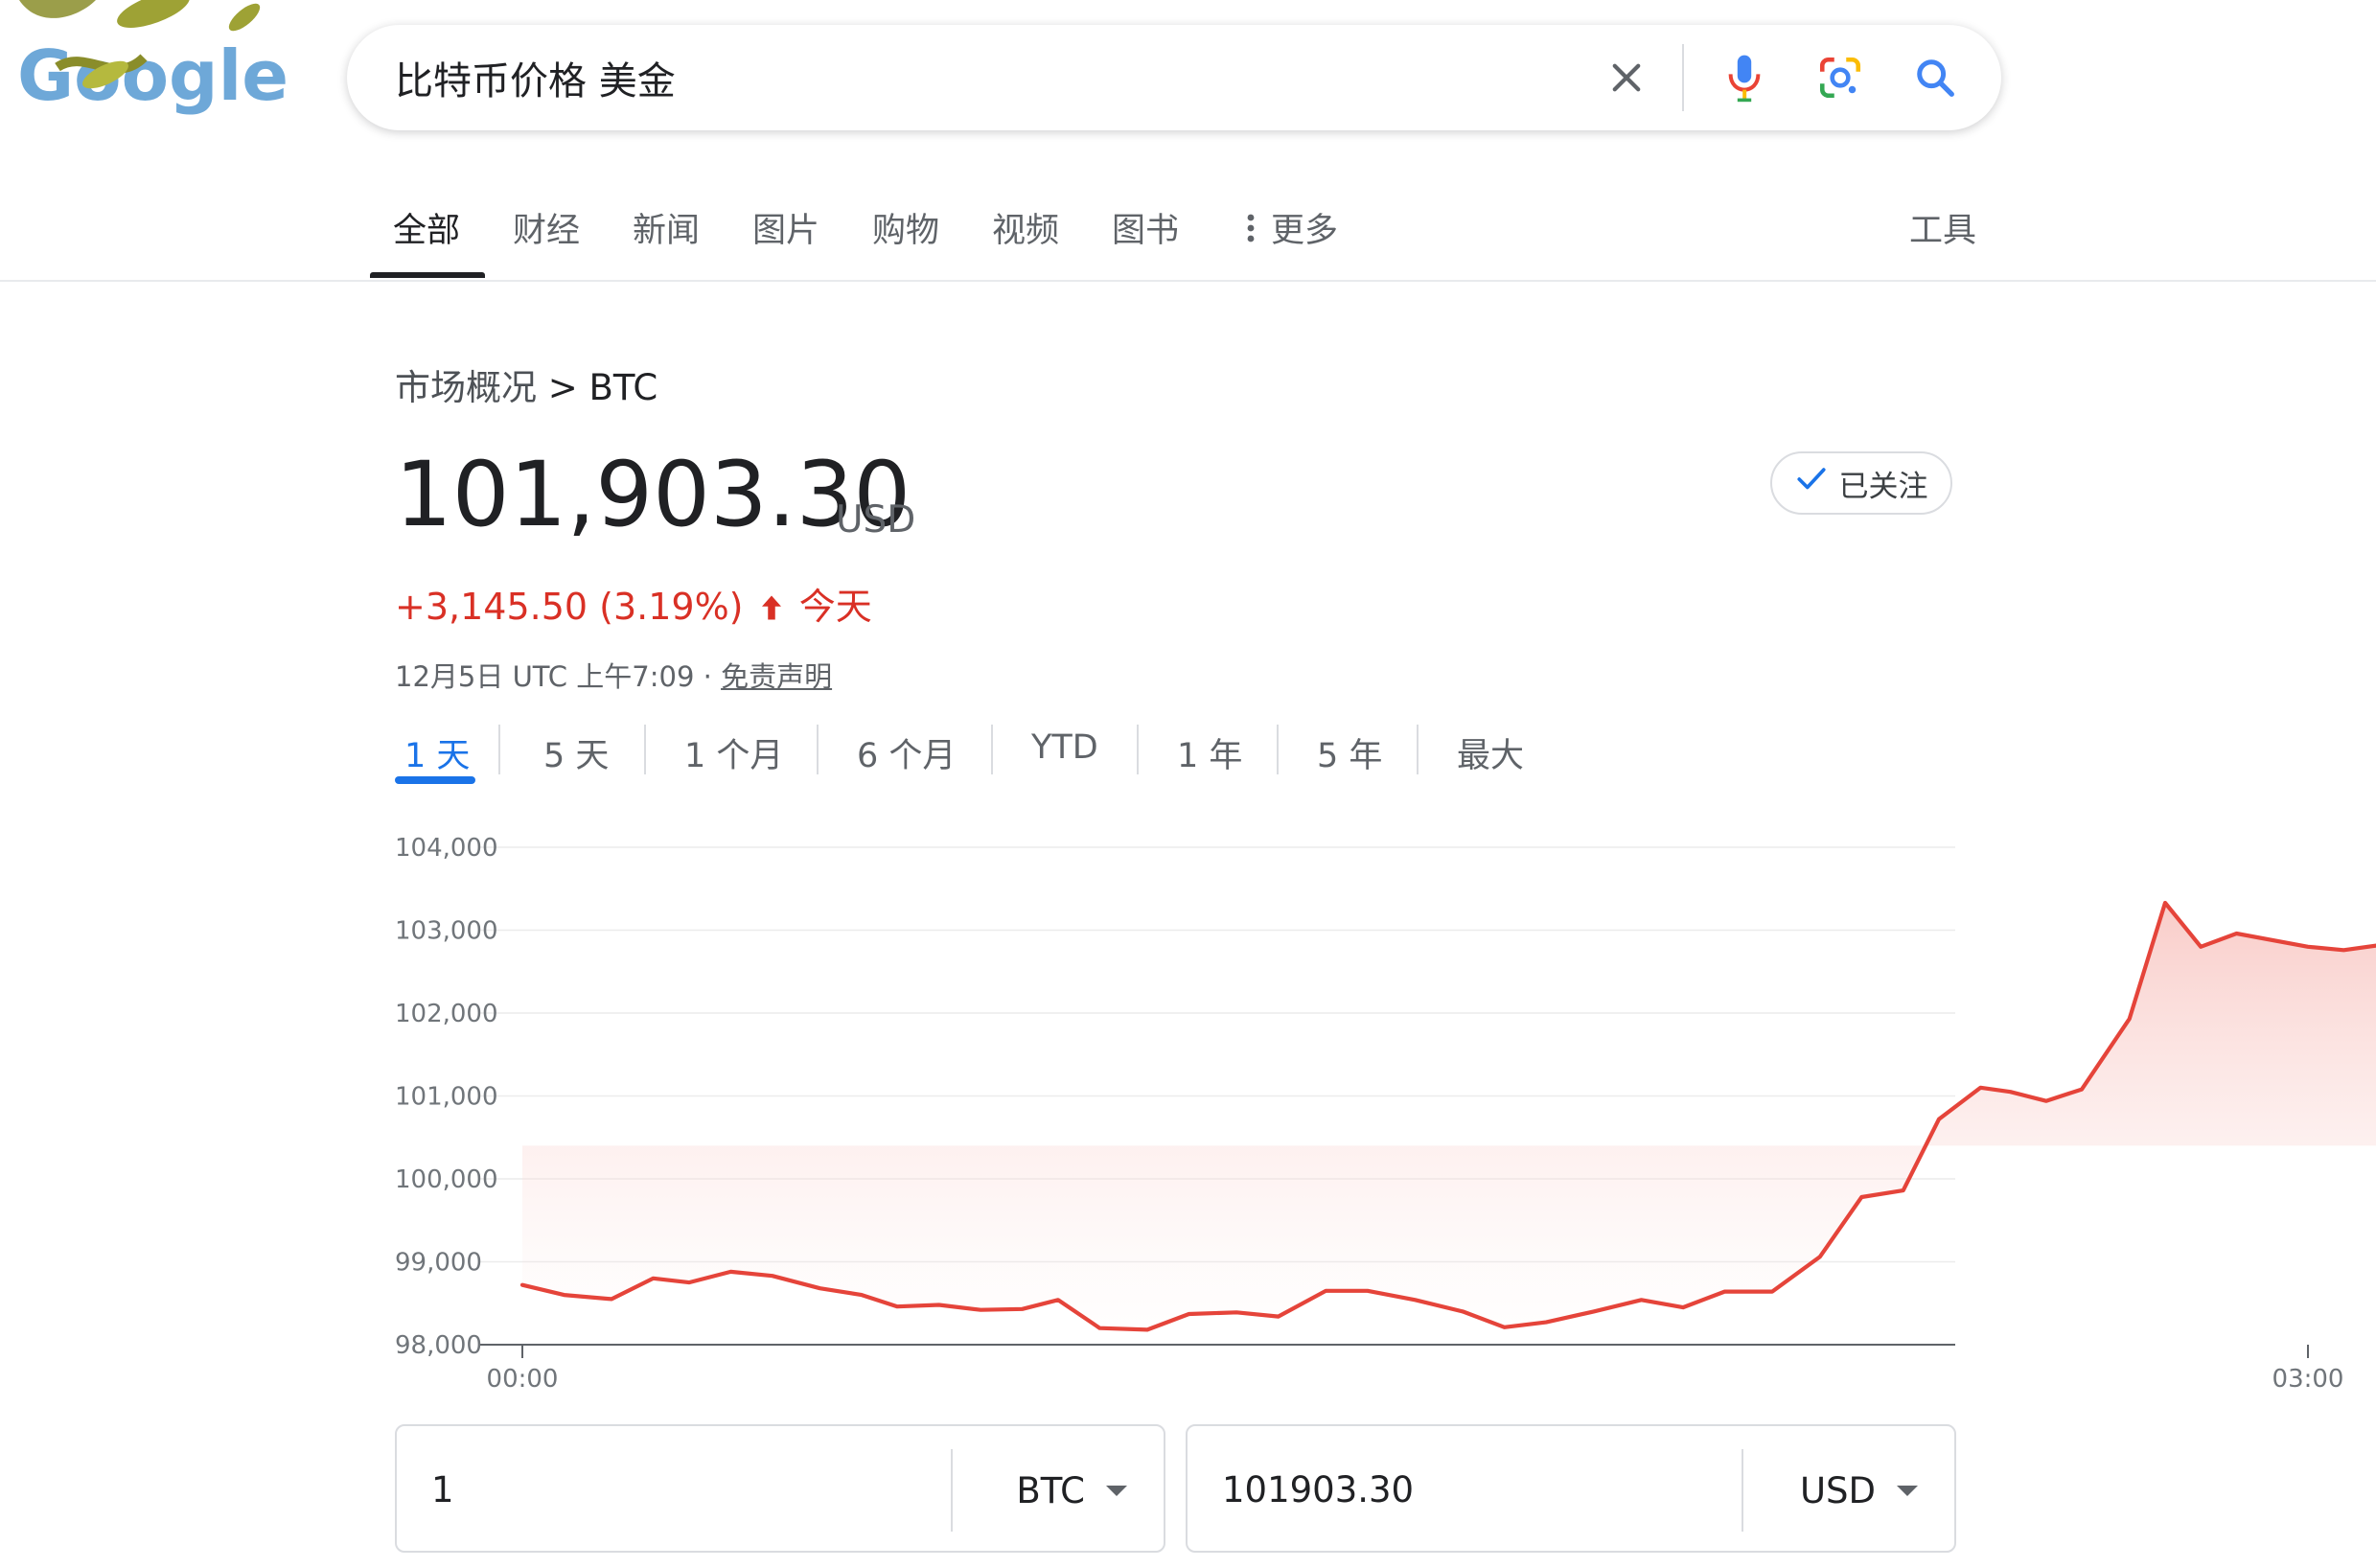 This screenshot has height=1568, width=2376. I want to click on lens-icon, so click(1840, 77).